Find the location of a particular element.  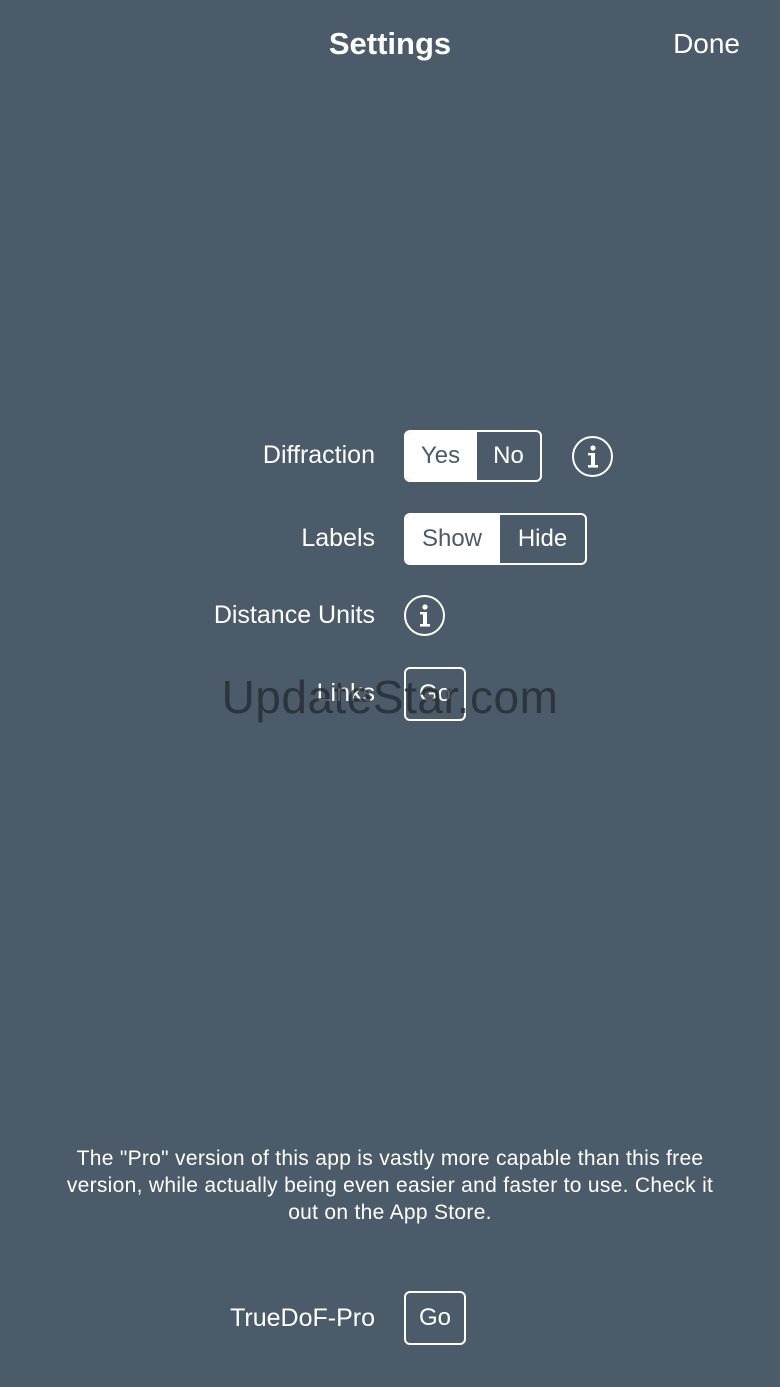

distance-units-info-icon is located at coordinates (424, 615).